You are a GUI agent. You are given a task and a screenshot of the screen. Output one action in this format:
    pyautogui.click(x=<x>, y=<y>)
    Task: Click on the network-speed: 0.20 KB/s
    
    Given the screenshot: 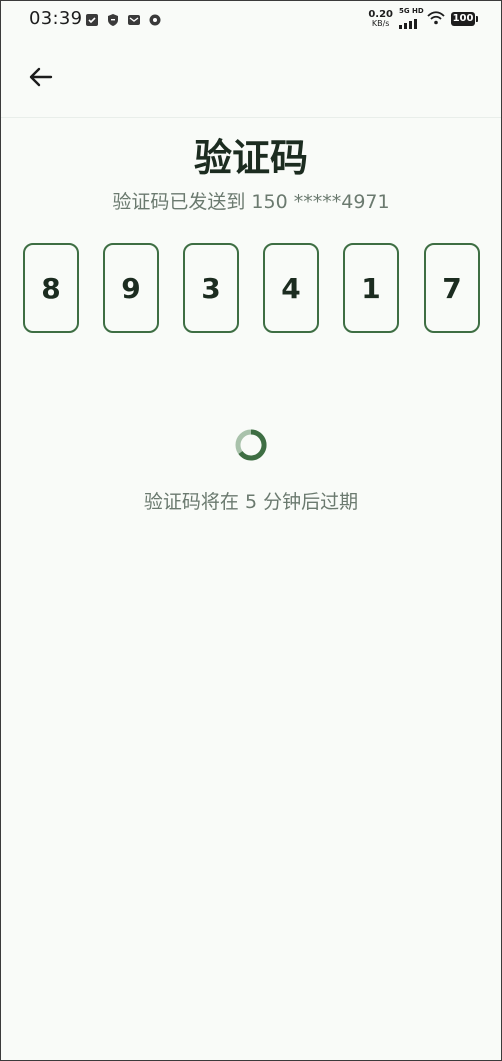 What is the action you would take?
    pyautogui.click(x=380, y=19)
    